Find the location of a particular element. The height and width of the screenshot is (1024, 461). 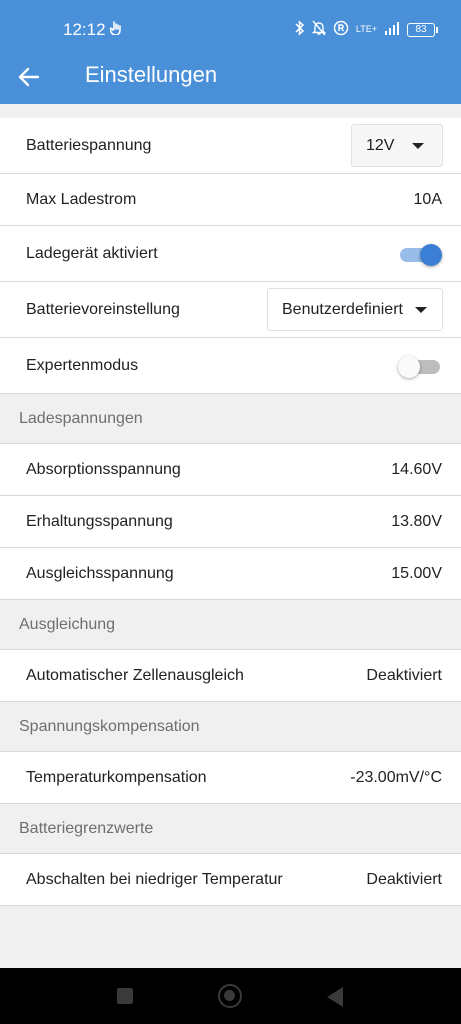

battery-preset-row: Batterievoreinstellung Benutzerdefiniert is located at coordinates (230, 310).